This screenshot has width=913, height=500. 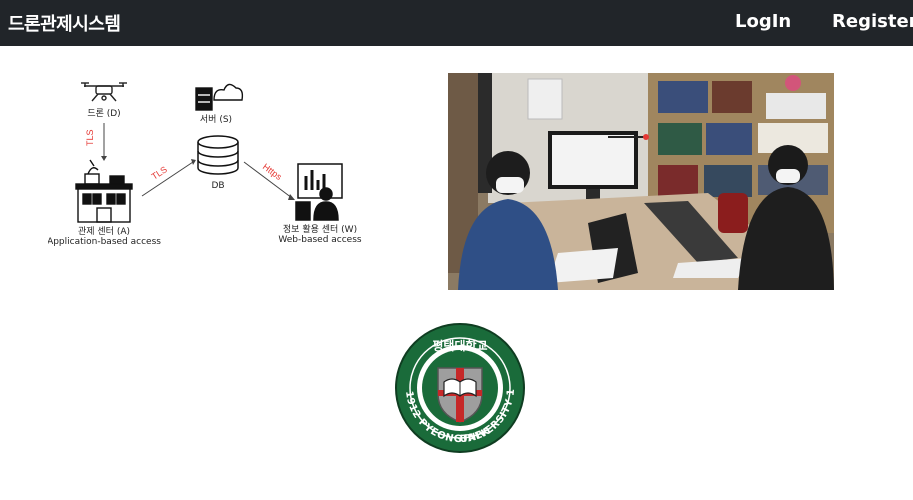 I want to click on login-link: LogIn, so click(x=763, y=21).